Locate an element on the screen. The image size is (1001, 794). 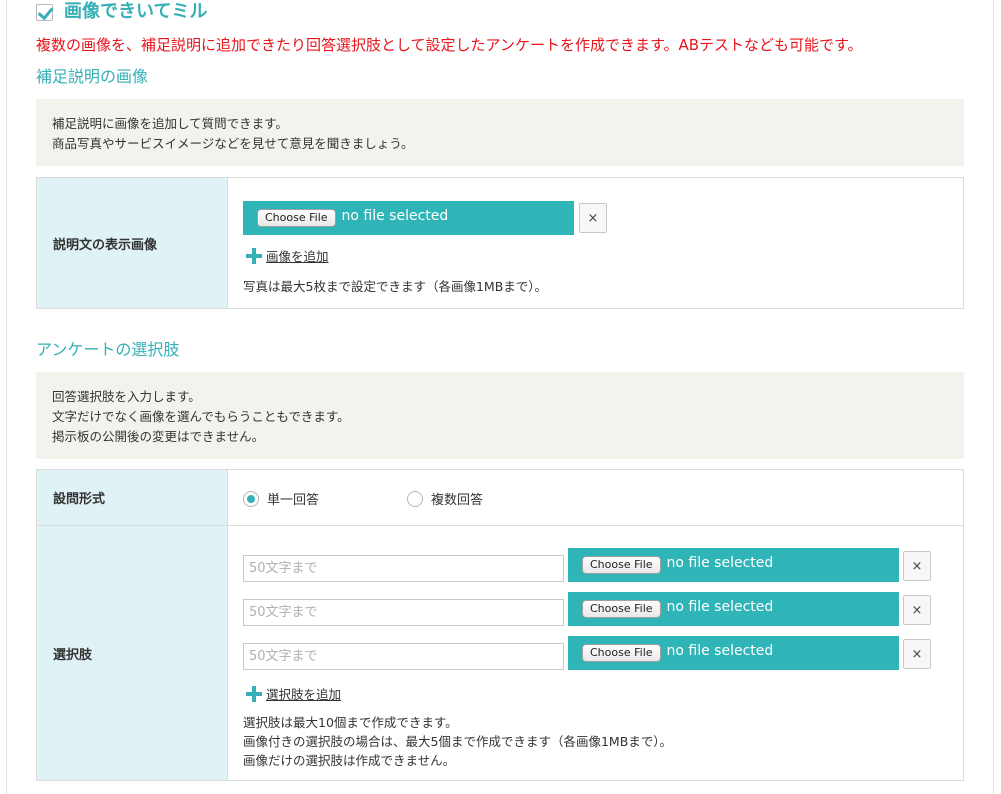
question-type-row: 設問形式 単一回答 複数回答 is located at coordinates (500, 497).